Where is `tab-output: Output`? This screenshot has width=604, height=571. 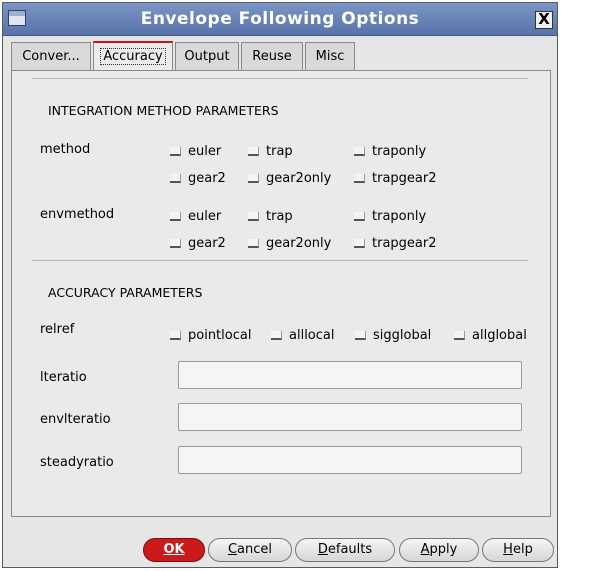
tab-output: Output is located at coordinates (207, 56).